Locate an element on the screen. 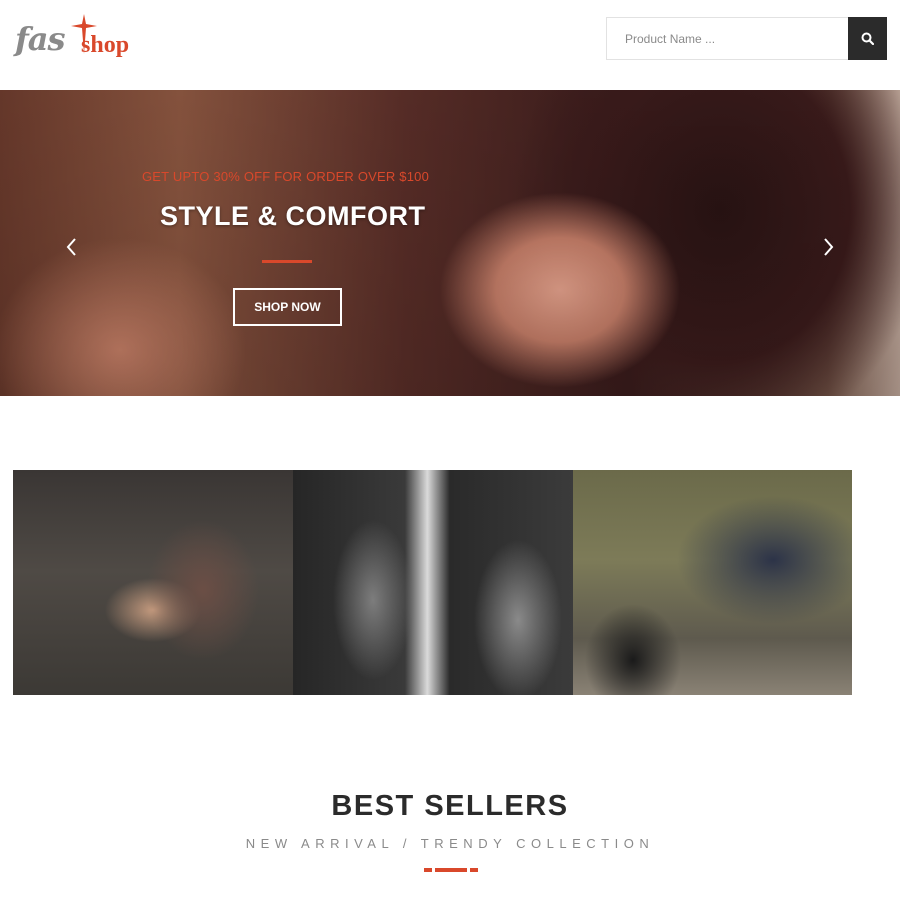 This screenshot has height=900, width=900. banner-boots-shoes is located at coordinates (712, 582).